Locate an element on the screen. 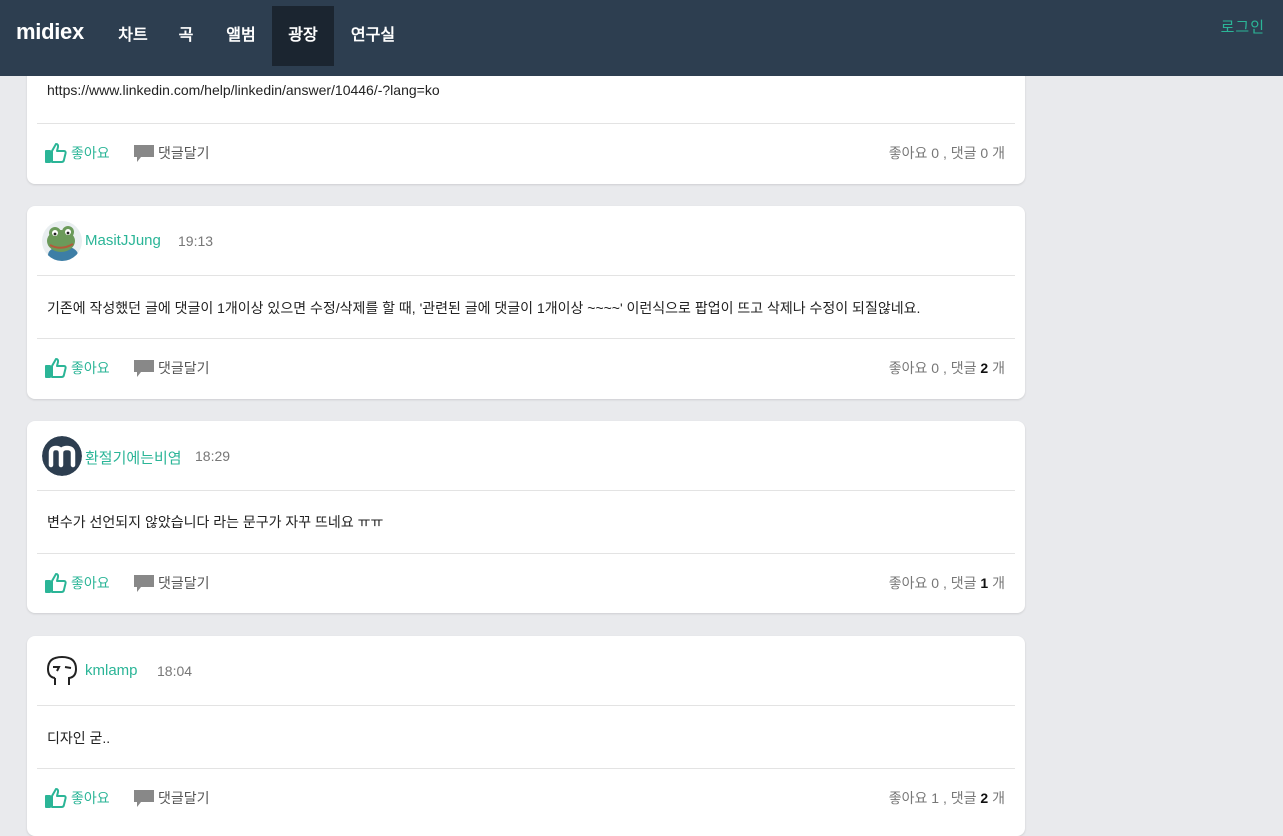 This screenshot has width=1283, height=836. site-logo: midiex is located at coordinates (50, 32).